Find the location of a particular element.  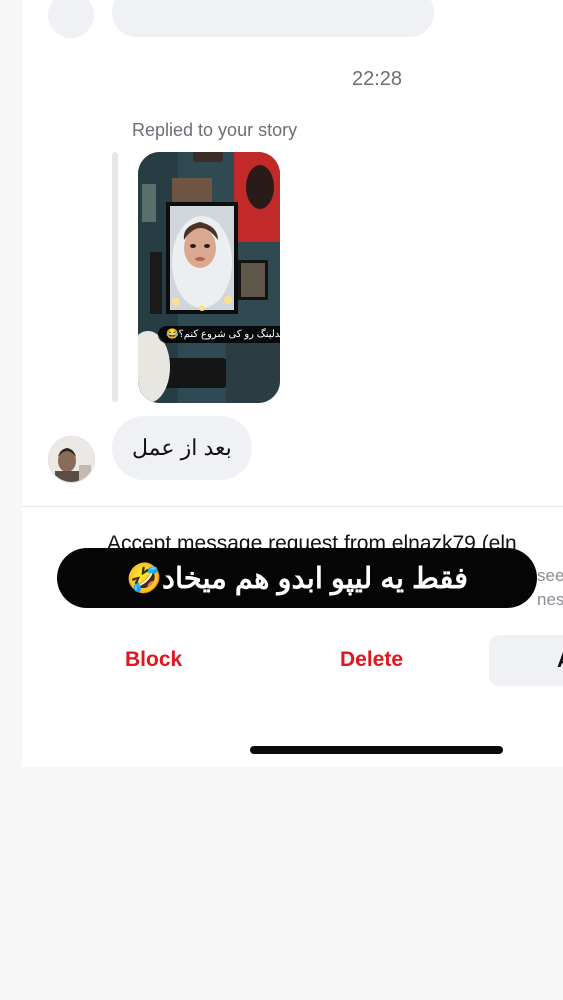

story-caption: مدلینگ رو کی شروع کنم؟😂 is located at coordinates (219, 334).